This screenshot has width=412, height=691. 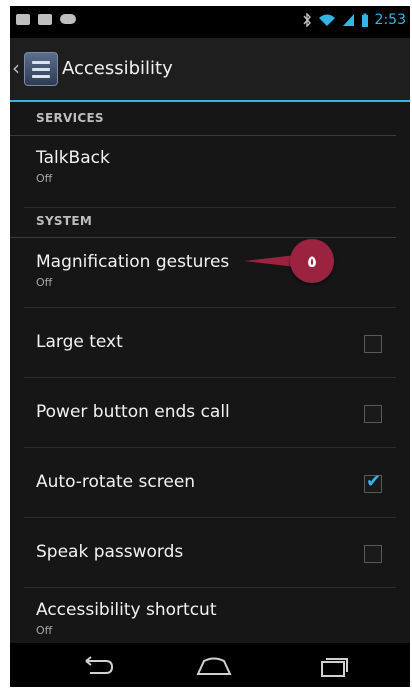 What do you see at coordinates (133, 412) in the screenshot?
I see `setting-title: Power button ends call` at bounding box center [133, 412].